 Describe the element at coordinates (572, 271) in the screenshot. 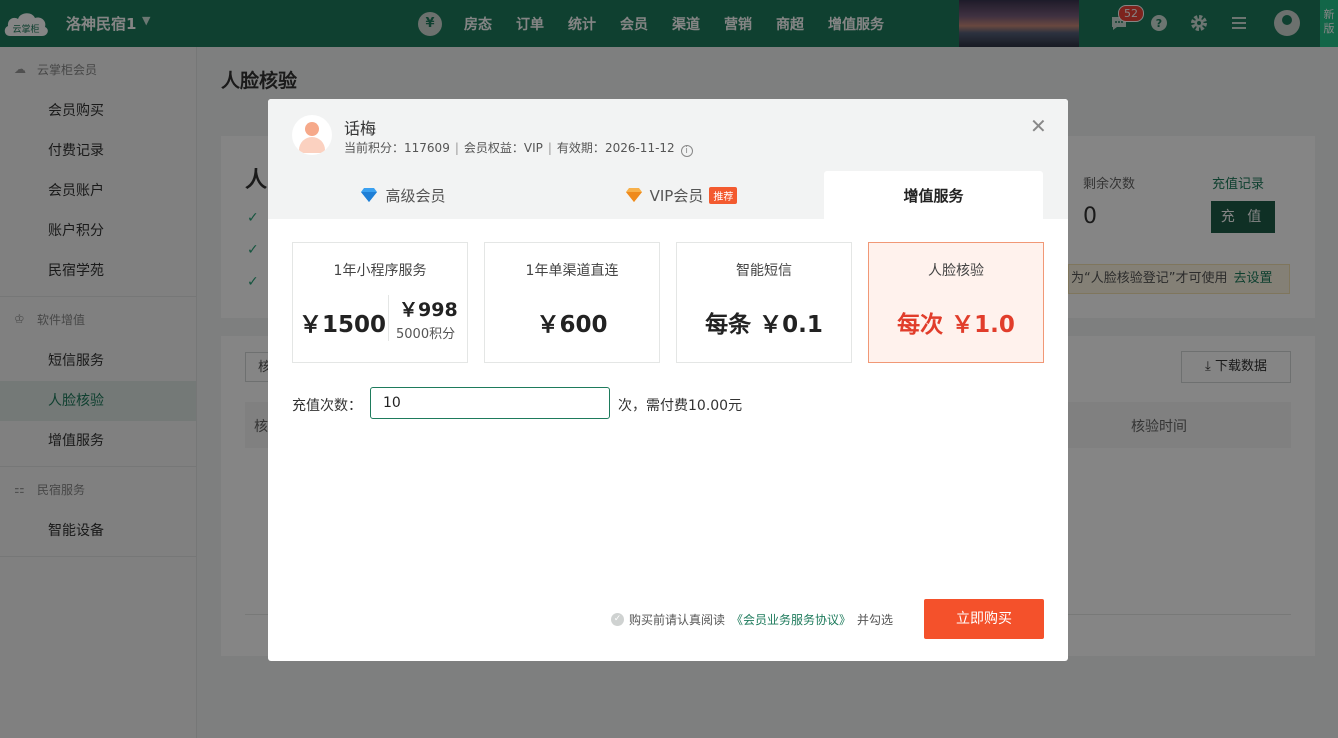

I see `service-name: 1年单渠道直连` at that location.